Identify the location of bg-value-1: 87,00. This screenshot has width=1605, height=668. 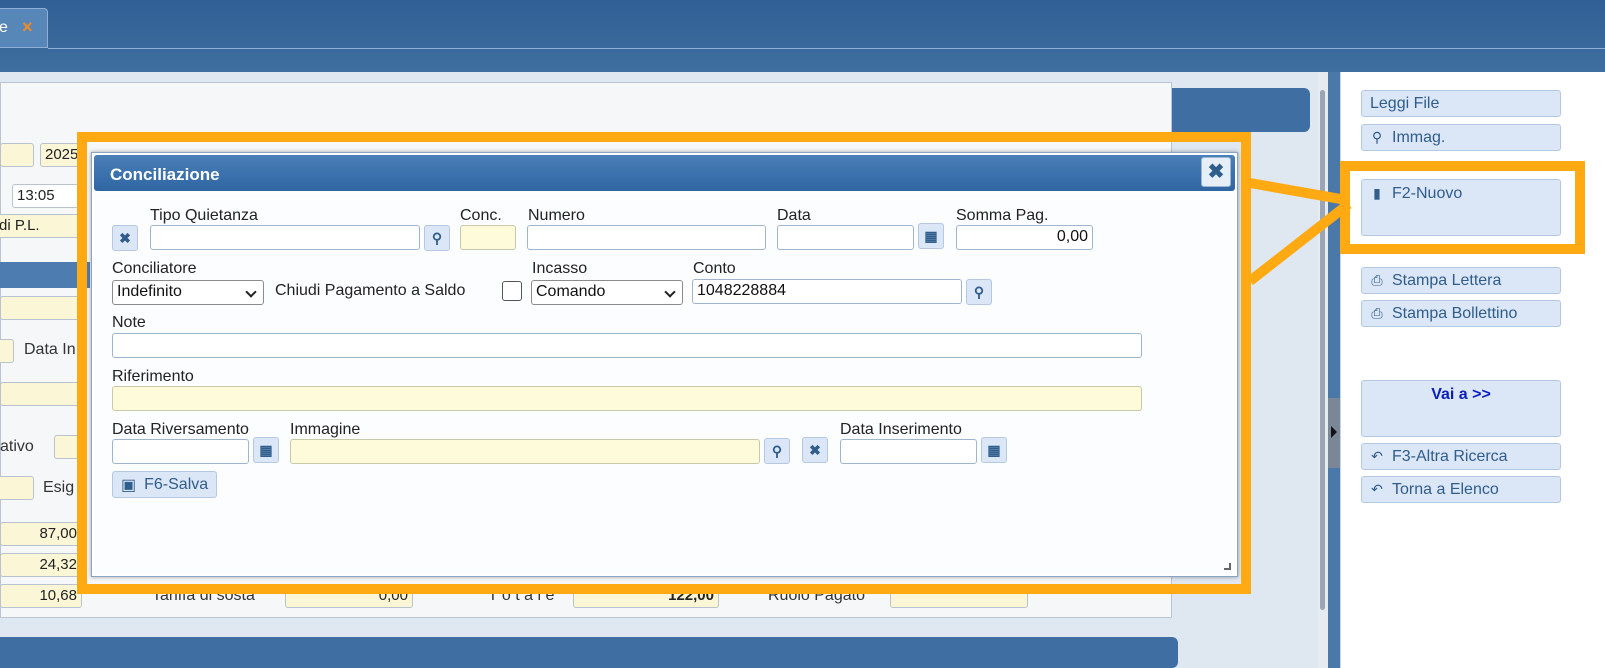
(41, 534).